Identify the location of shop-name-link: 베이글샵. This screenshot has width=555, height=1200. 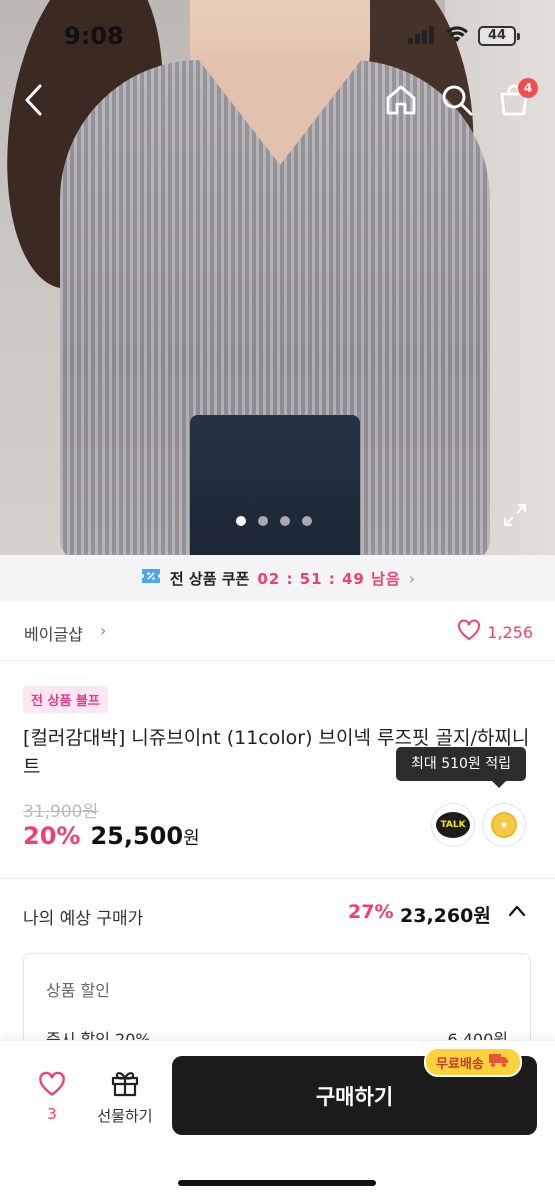
(53, 633).